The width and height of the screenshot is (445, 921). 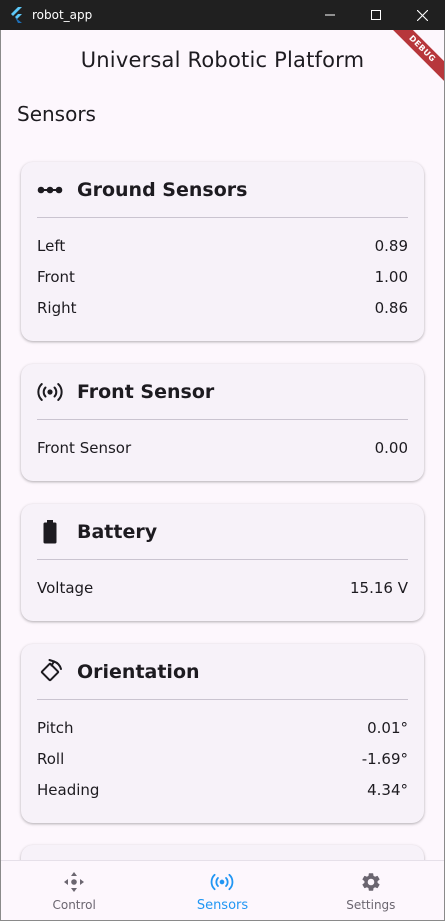 What do you see at coordinates (222, 852) in the screenshot?
I see `next-card-partial` at bounding box center [222, 852].